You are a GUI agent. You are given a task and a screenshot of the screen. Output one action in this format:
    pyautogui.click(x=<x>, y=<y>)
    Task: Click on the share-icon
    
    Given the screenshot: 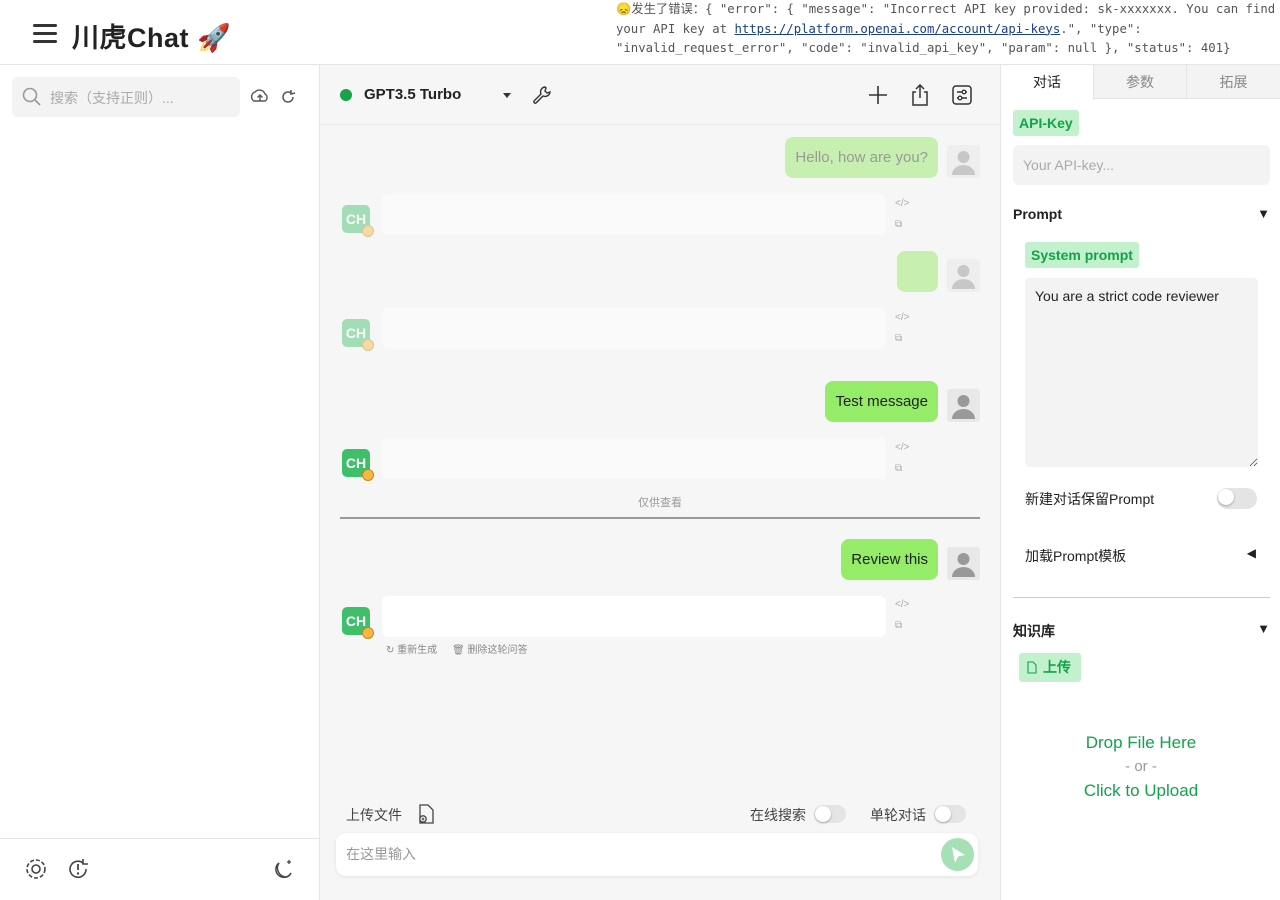 What is the action you would take?
    pyautogui.click(x=920, y=97)
    